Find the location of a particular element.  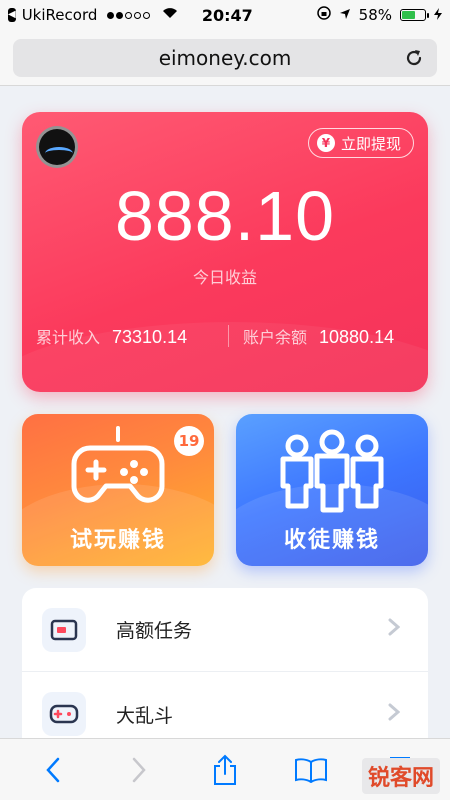

total-income-label: 累计收入 is located at coordinates (68, 337).